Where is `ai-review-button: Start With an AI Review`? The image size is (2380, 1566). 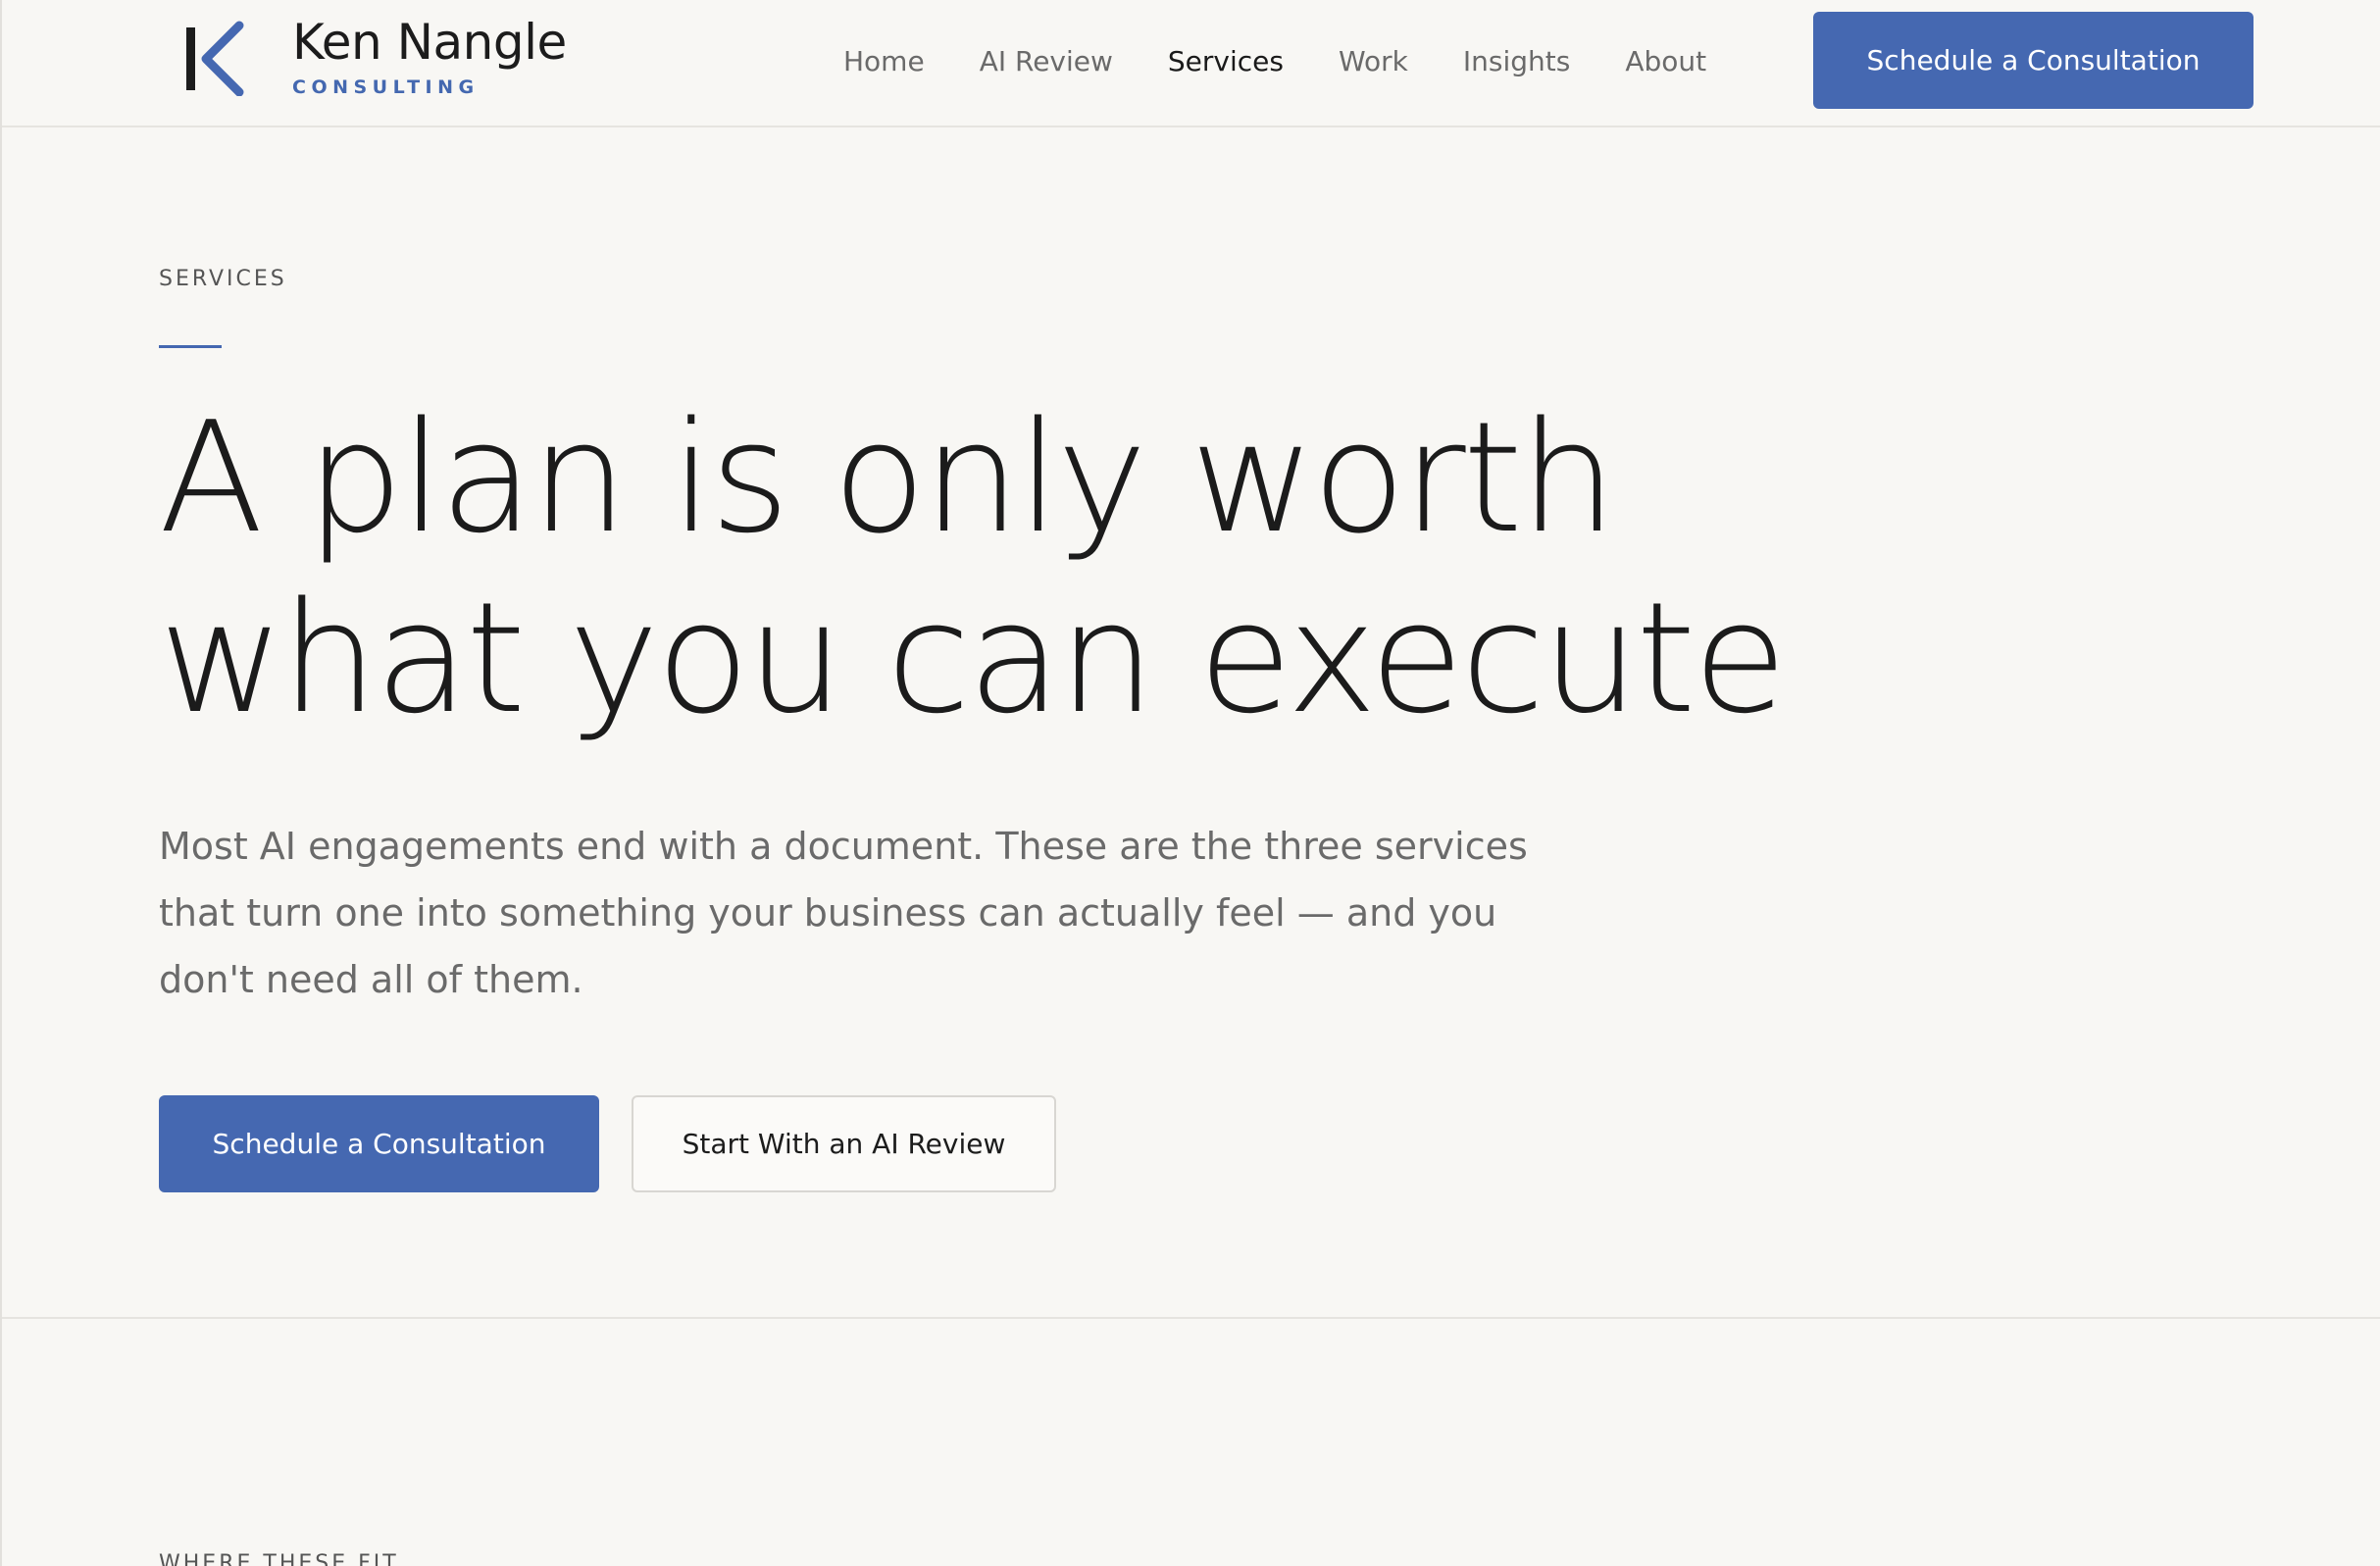
ai-review-button: Start With an AI Review is located at coordinates (844, 1144).